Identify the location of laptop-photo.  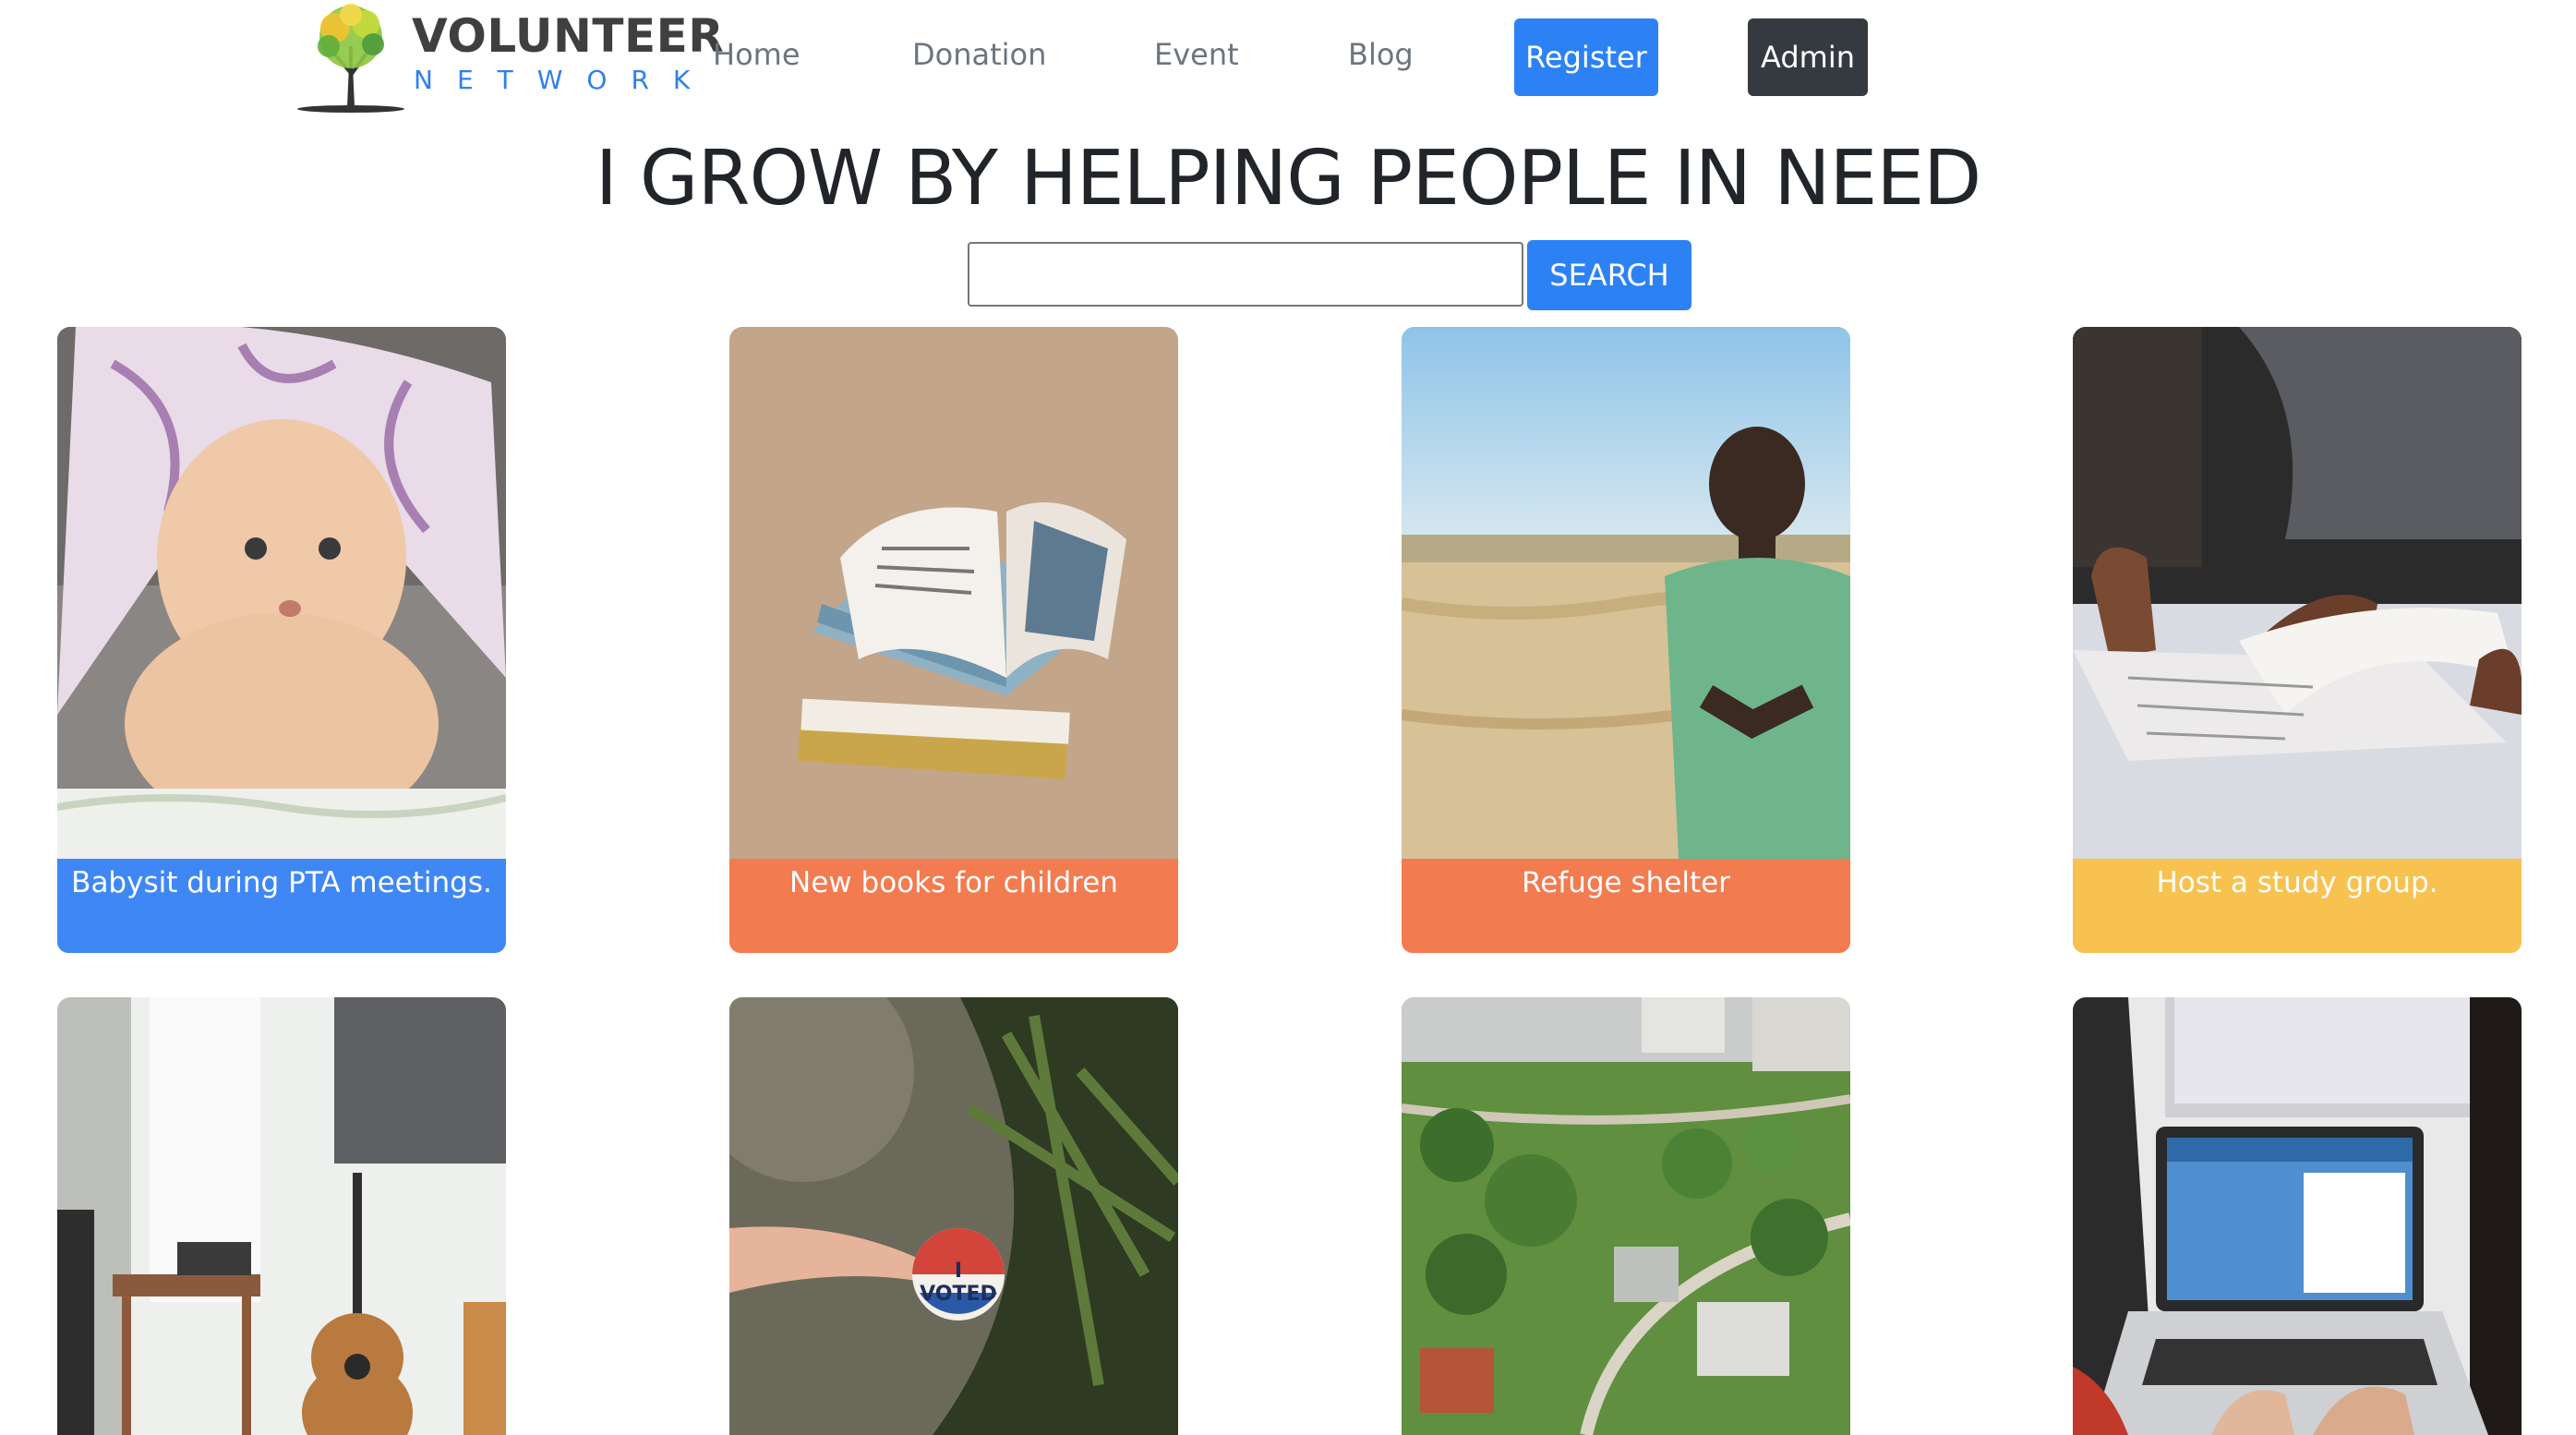
(2297, 1216).